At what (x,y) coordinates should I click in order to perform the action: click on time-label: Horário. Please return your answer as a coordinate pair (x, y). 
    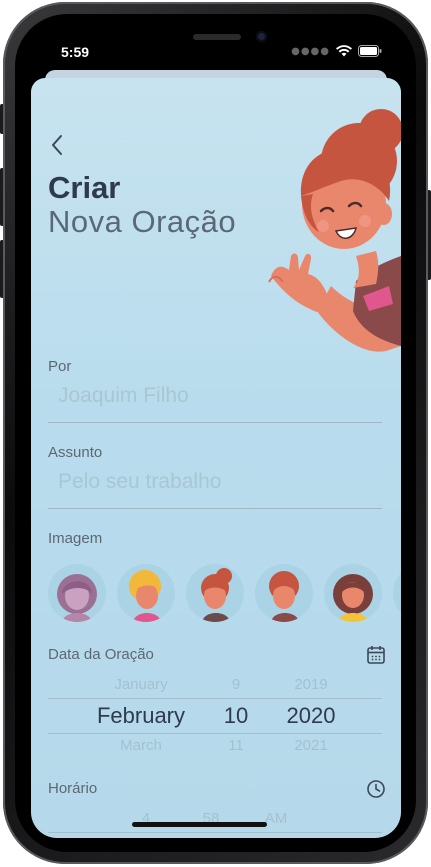
    Looking at the image, I should click on (73, 788).